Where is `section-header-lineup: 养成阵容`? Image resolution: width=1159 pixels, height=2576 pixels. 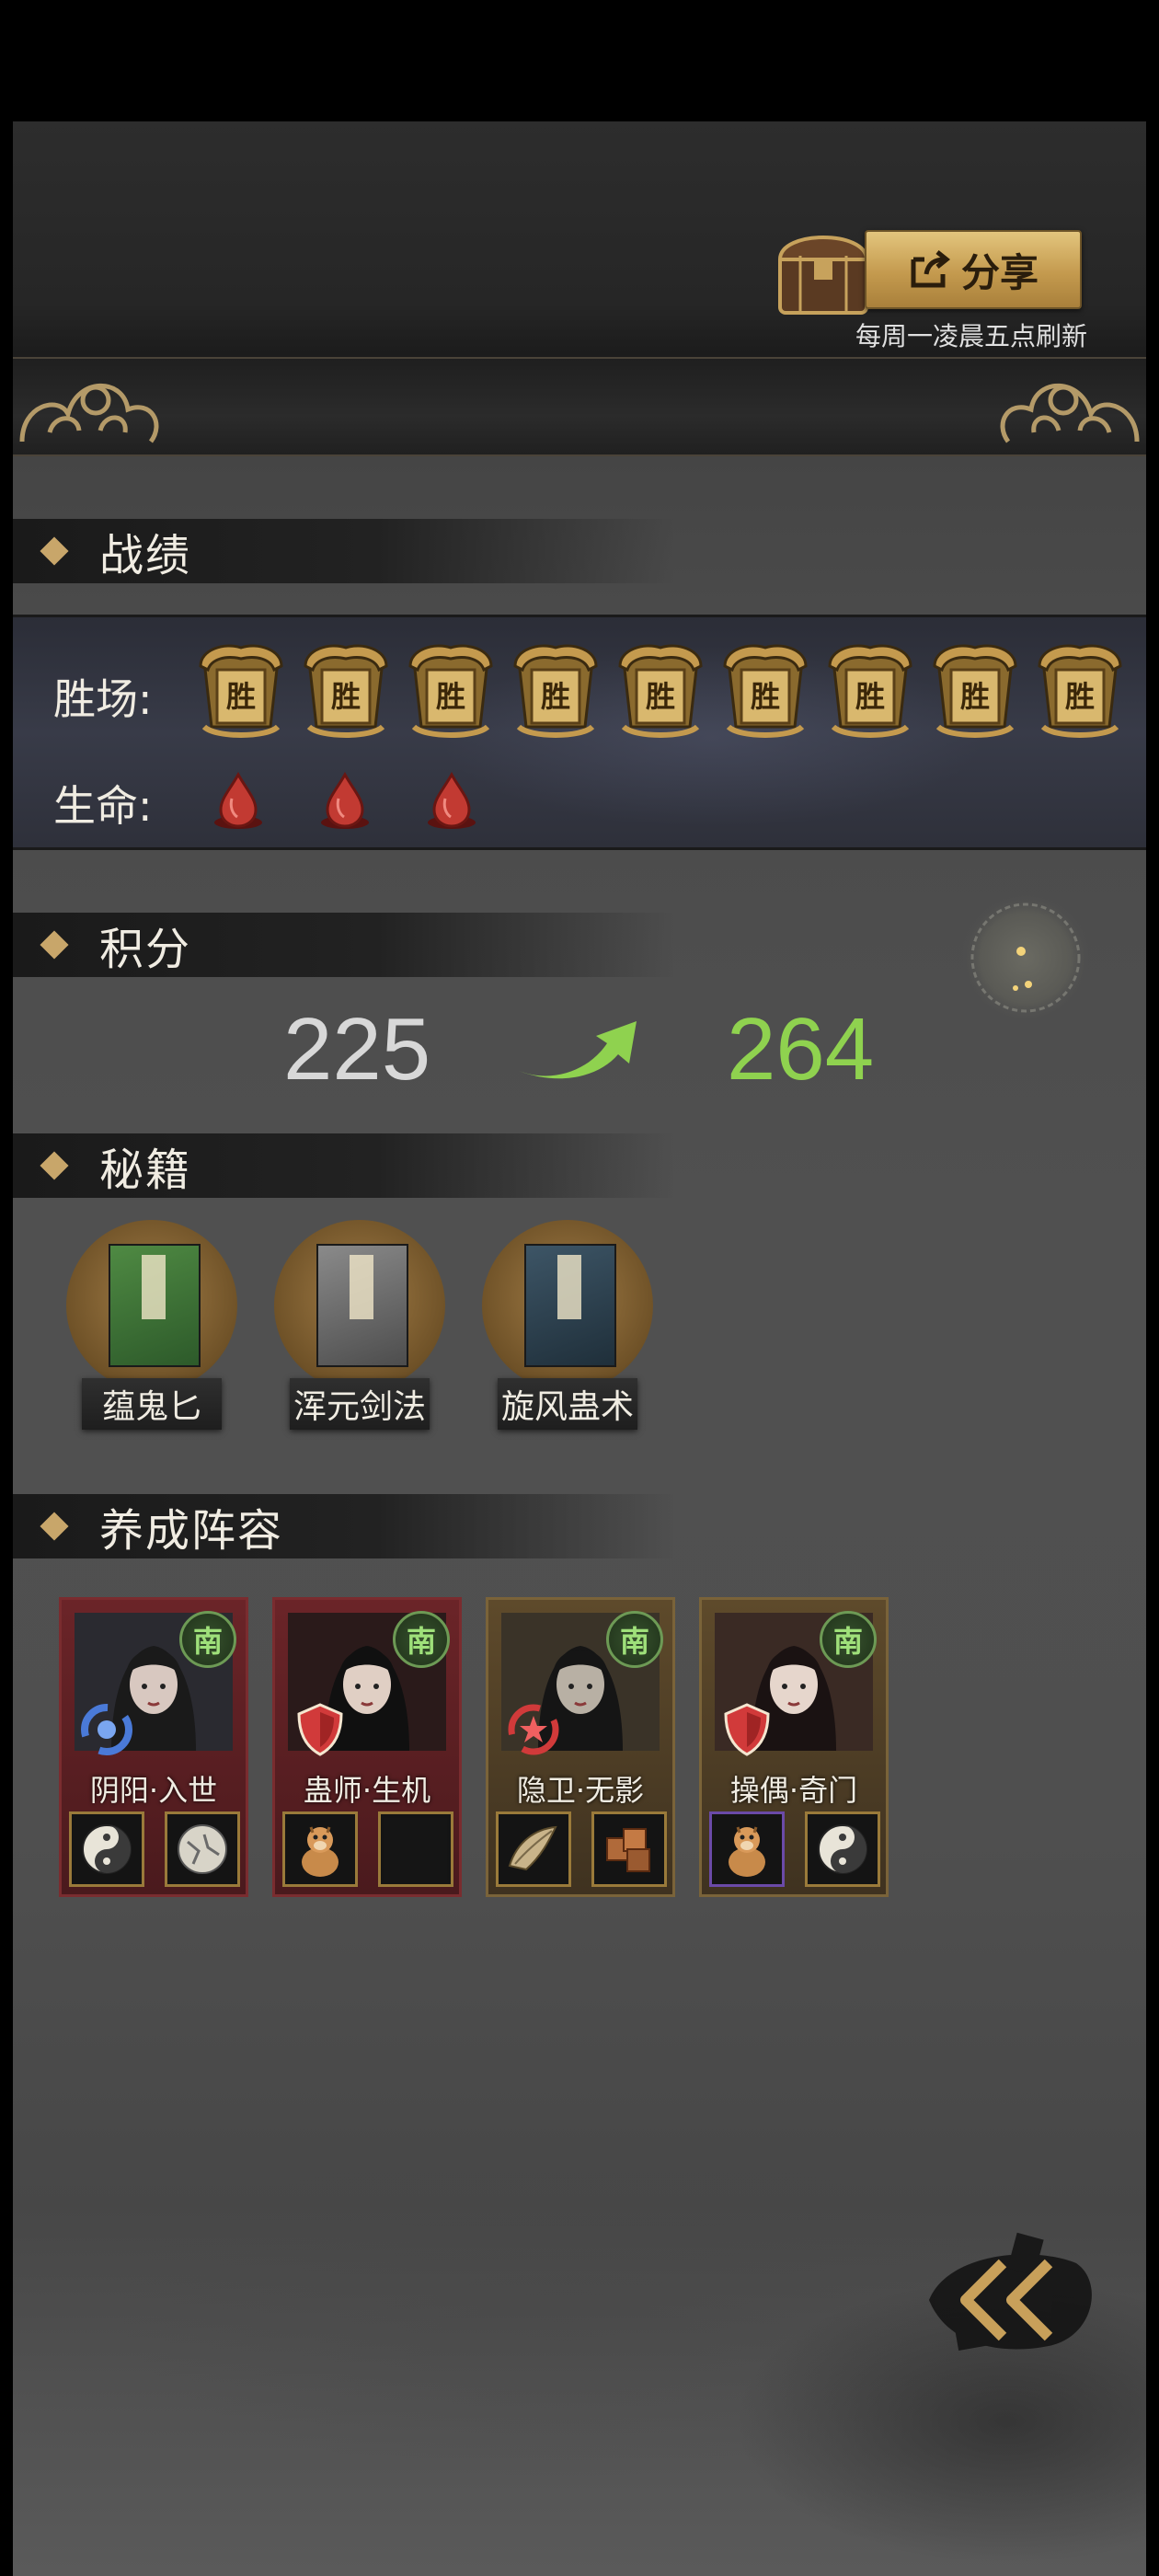
section-header-lineup: 养成阵容 is located at coordinates (344, 1526).